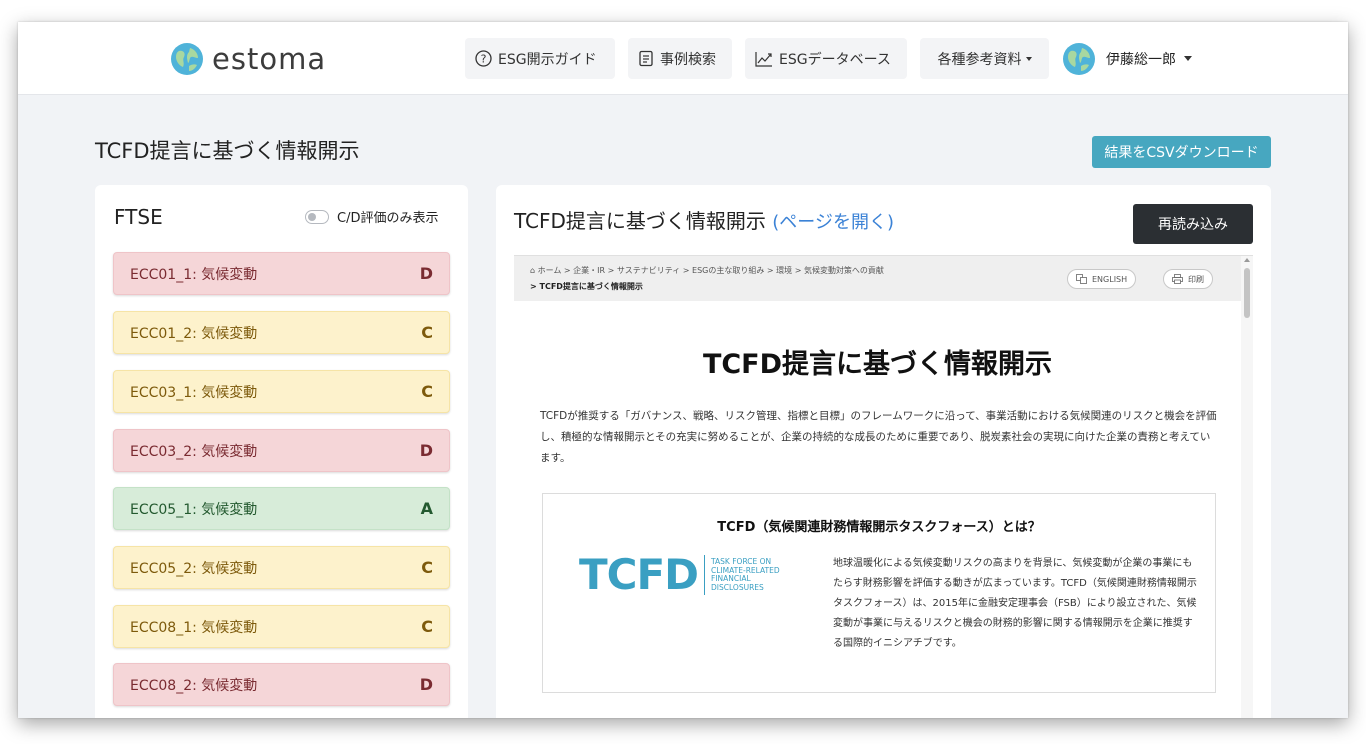  I want to click on logo-sub-line: DISCLOSURES, so click(737, 587).